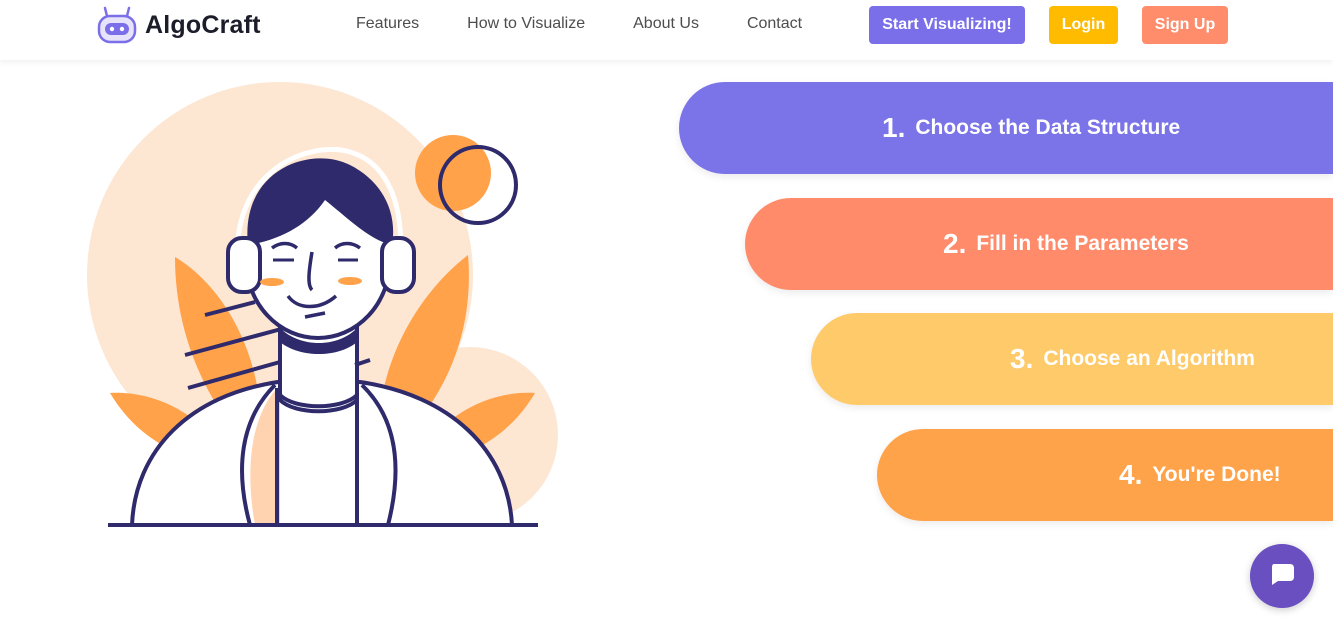 This screenshot has height=629, width=1333. I want to click on step-label: You're Done!, so click(1216, 474).